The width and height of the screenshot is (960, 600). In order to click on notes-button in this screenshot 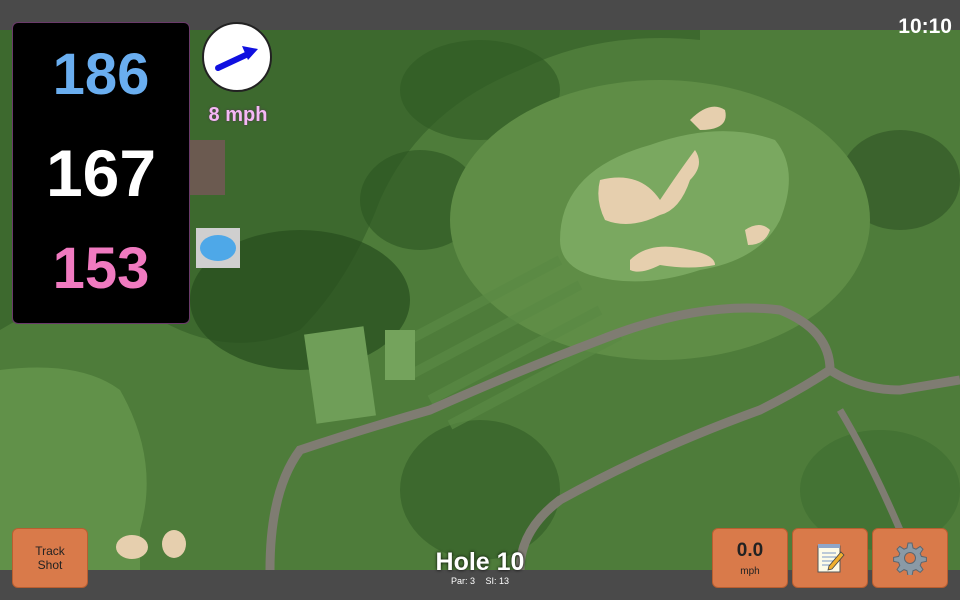, I will do `click(830, 558)`.